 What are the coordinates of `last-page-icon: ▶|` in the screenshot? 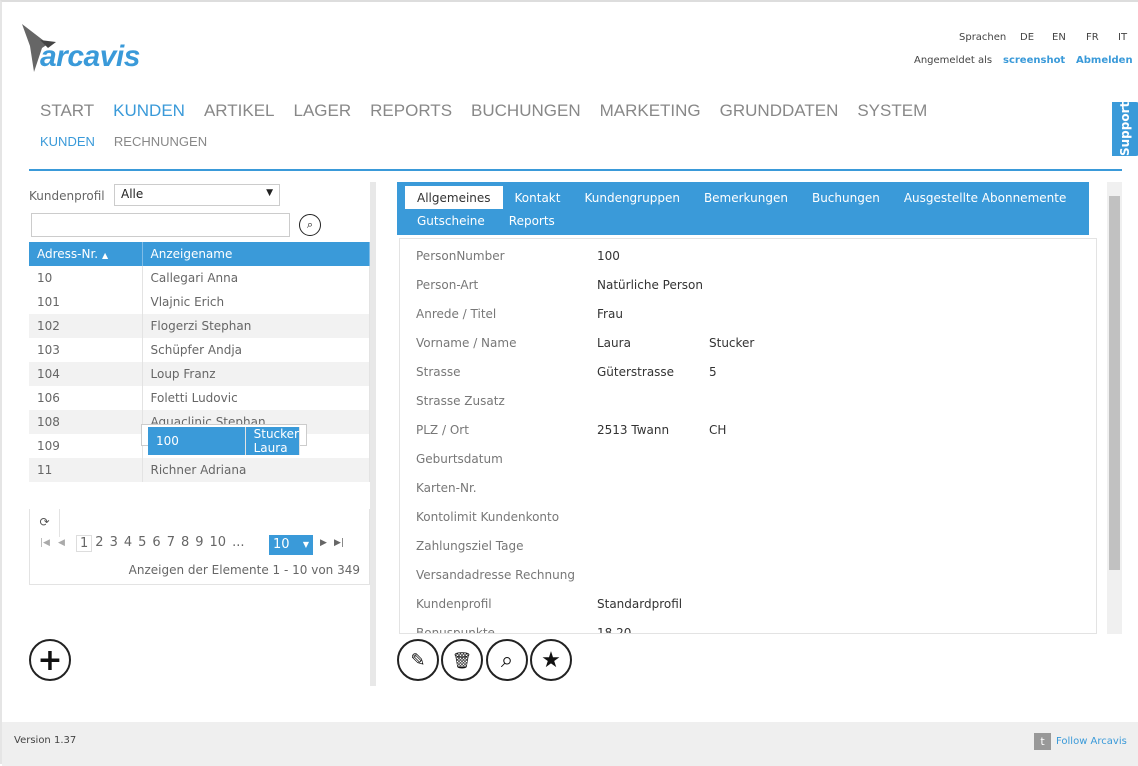 It's located at (339, 543).